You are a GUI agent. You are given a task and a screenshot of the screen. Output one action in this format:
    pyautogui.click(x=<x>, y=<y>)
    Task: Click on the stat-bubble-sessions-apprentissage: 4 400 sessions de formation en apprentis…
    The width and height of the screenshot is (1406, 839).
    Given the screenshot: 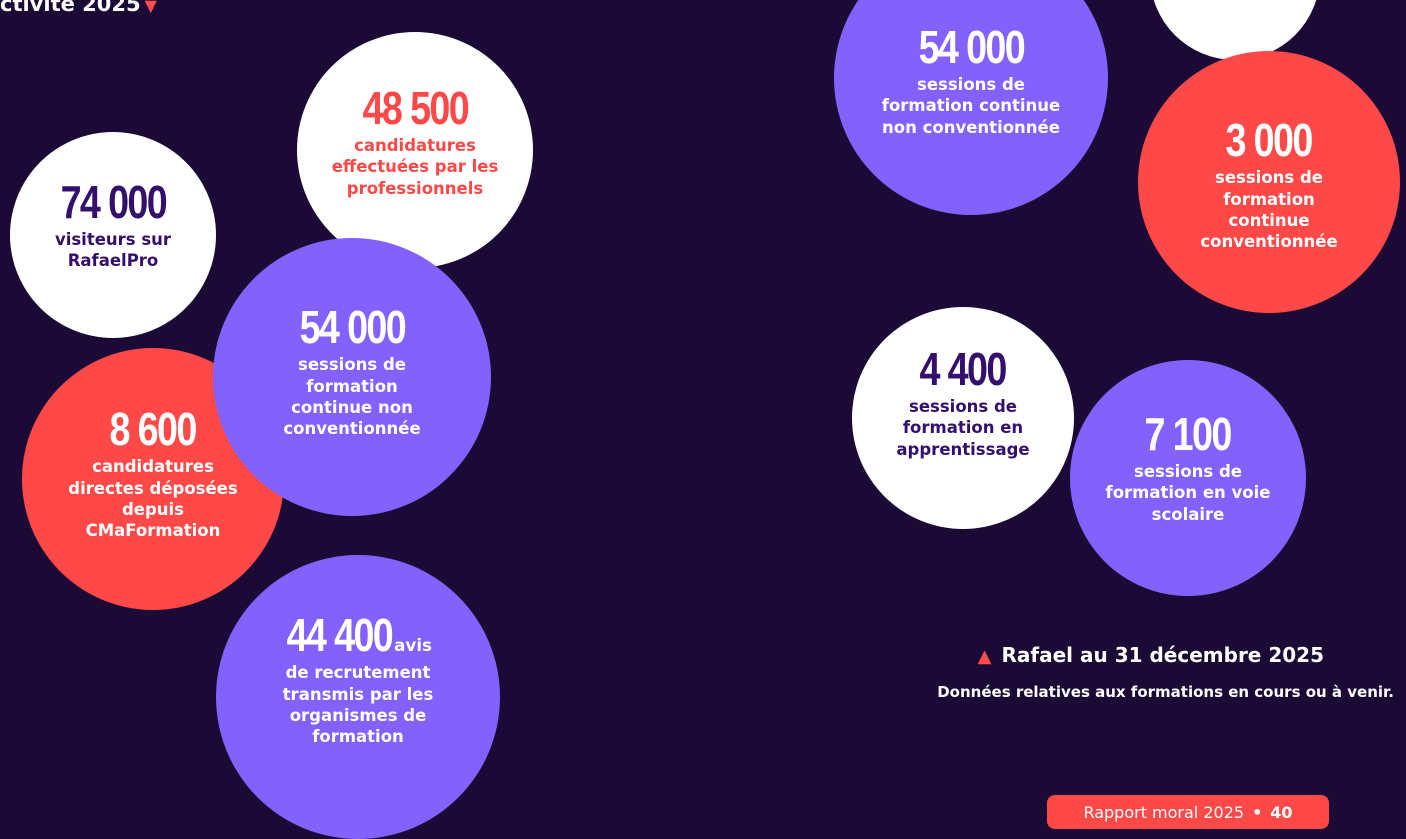 What is the action you would take?
    pyautogui.click(x=963, y=418)
    